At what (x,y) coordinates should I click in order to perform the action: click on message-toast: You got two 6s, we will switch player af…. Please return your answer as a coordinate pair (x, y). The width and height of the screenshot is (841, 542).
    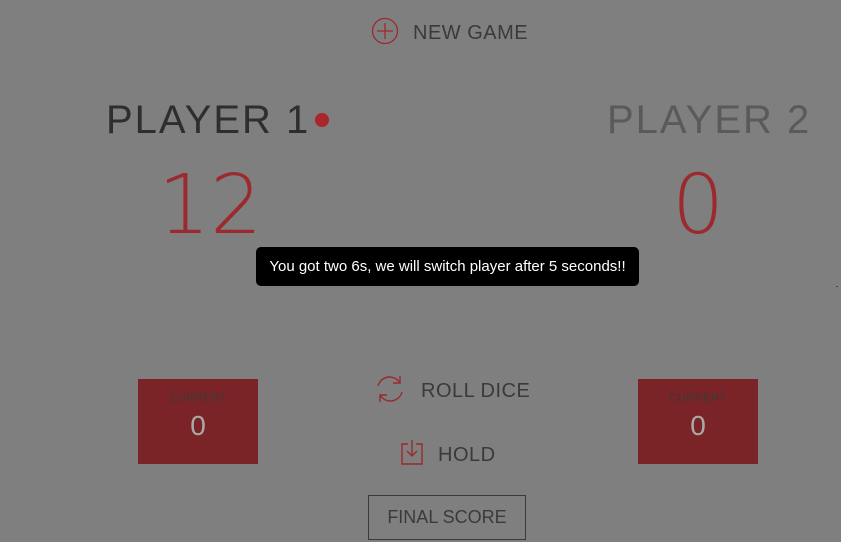
    Looking at the image, I should click on (447, 266).